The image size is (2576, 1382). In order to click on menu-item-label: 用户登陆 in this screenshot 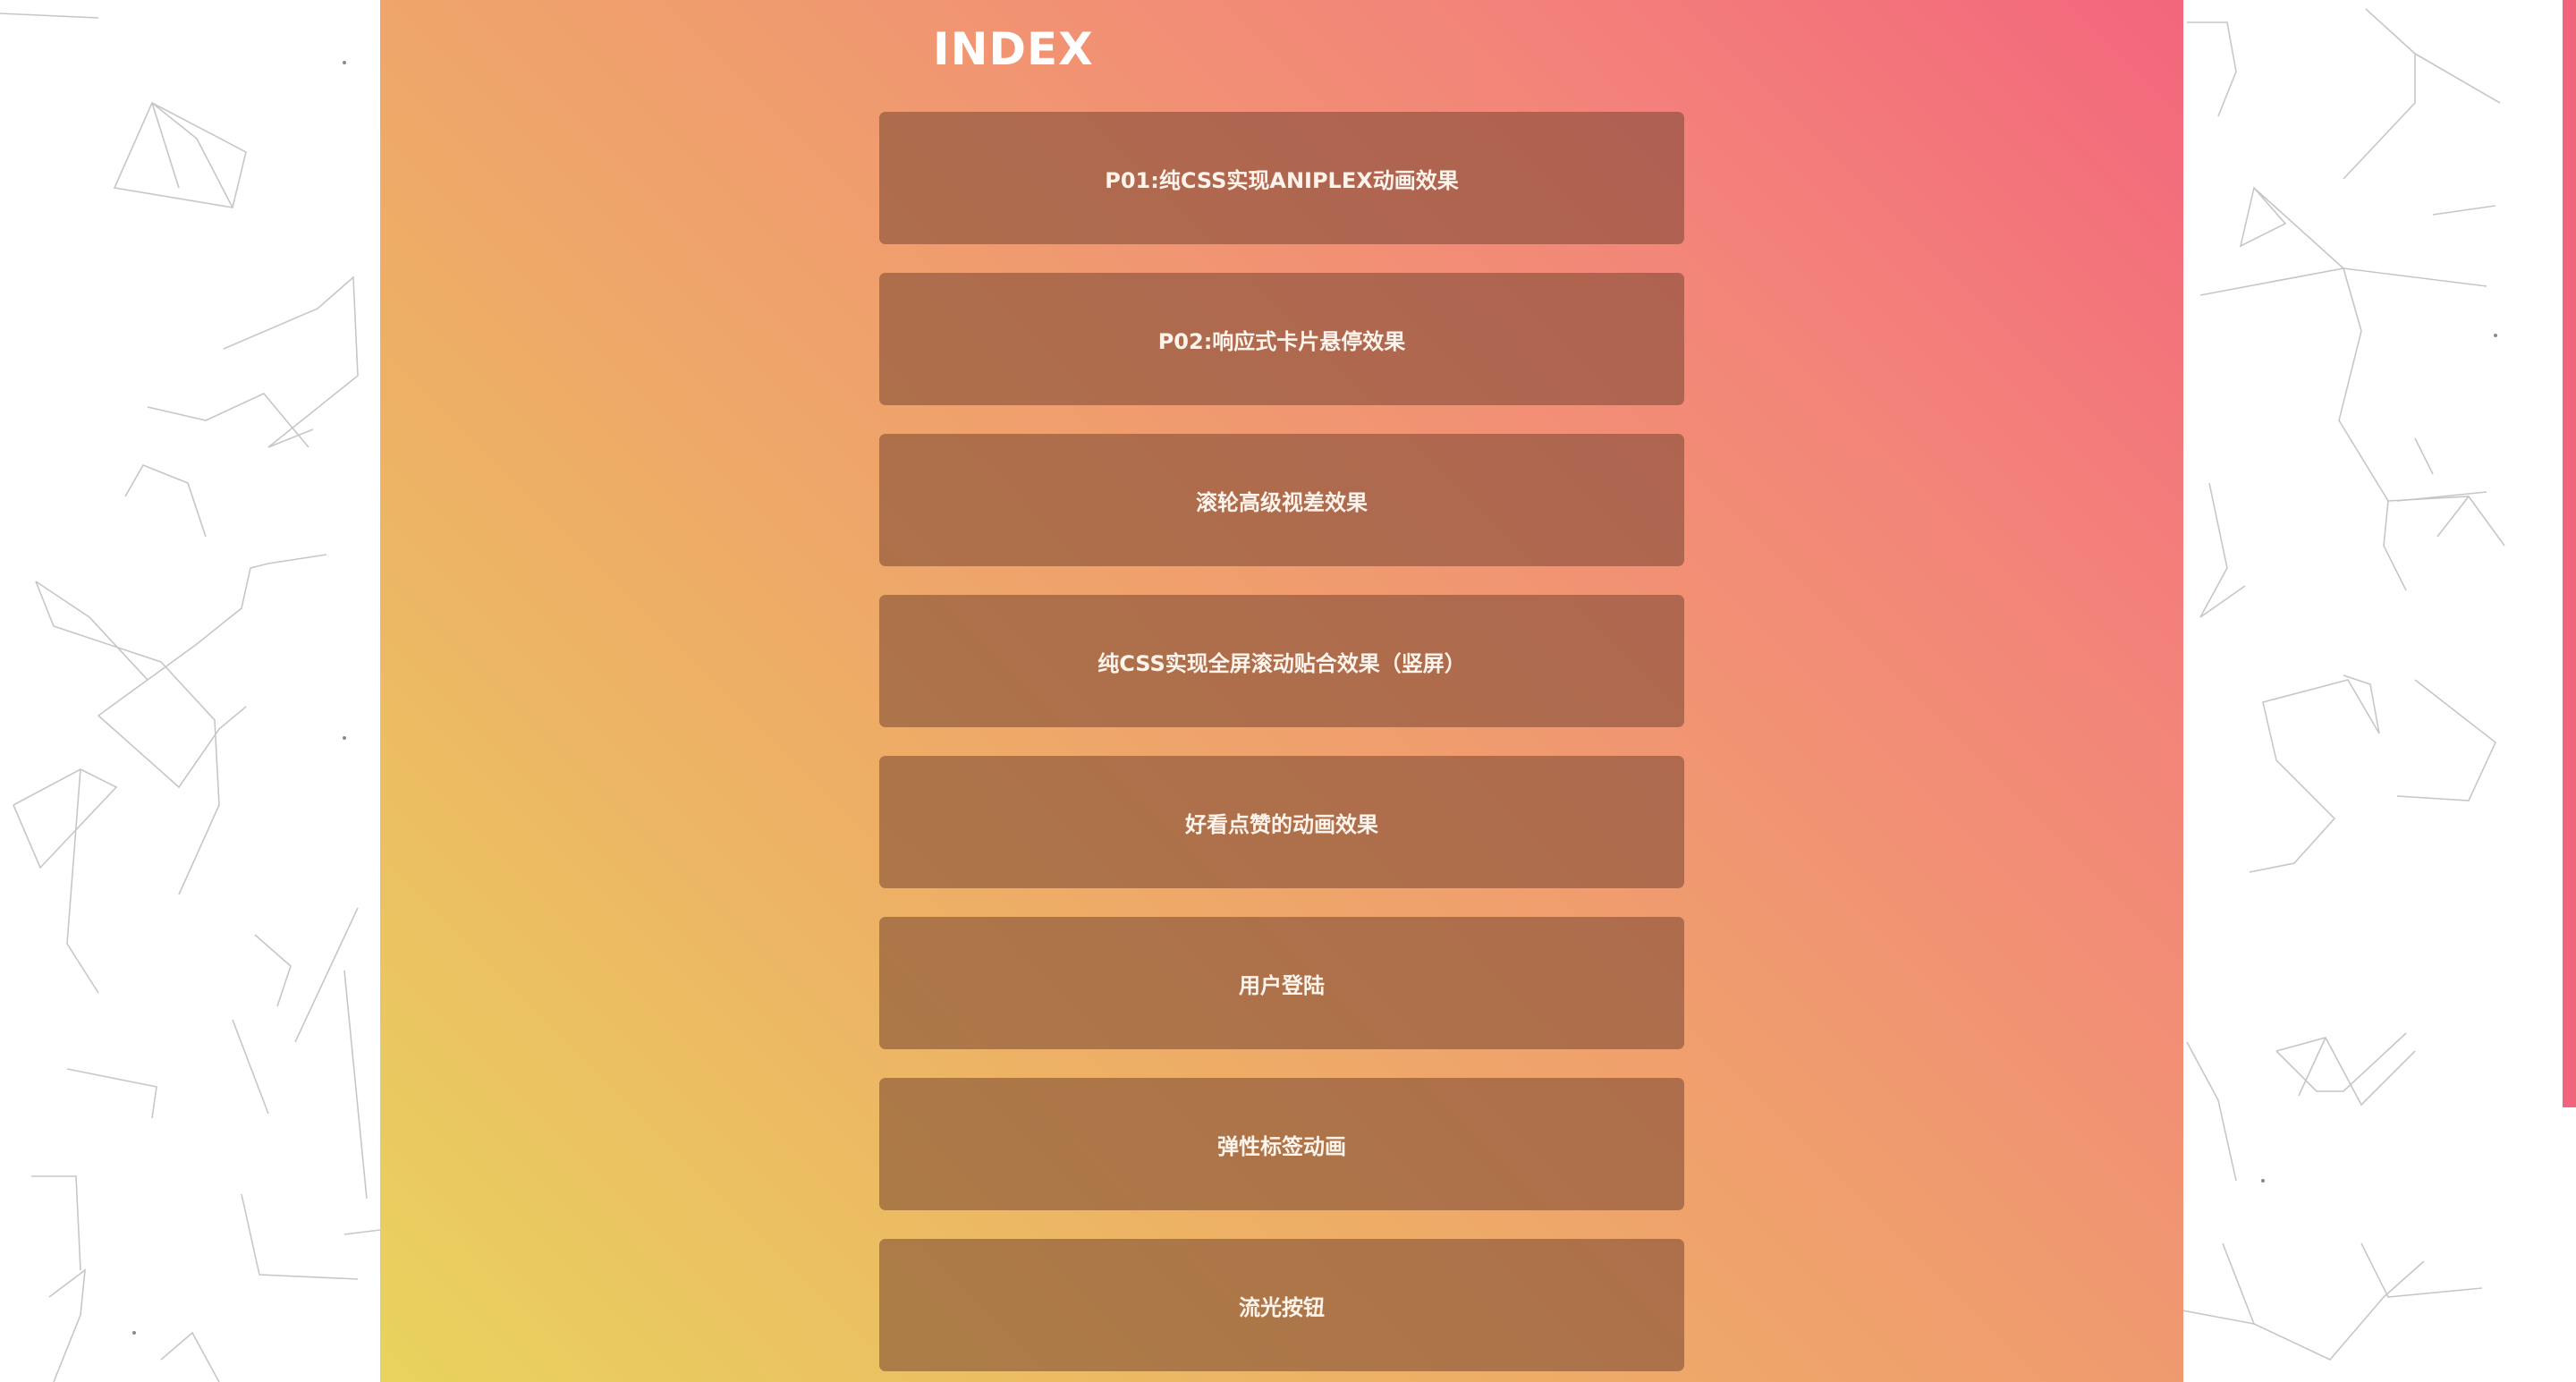, I will do `click(1282, 985)`.